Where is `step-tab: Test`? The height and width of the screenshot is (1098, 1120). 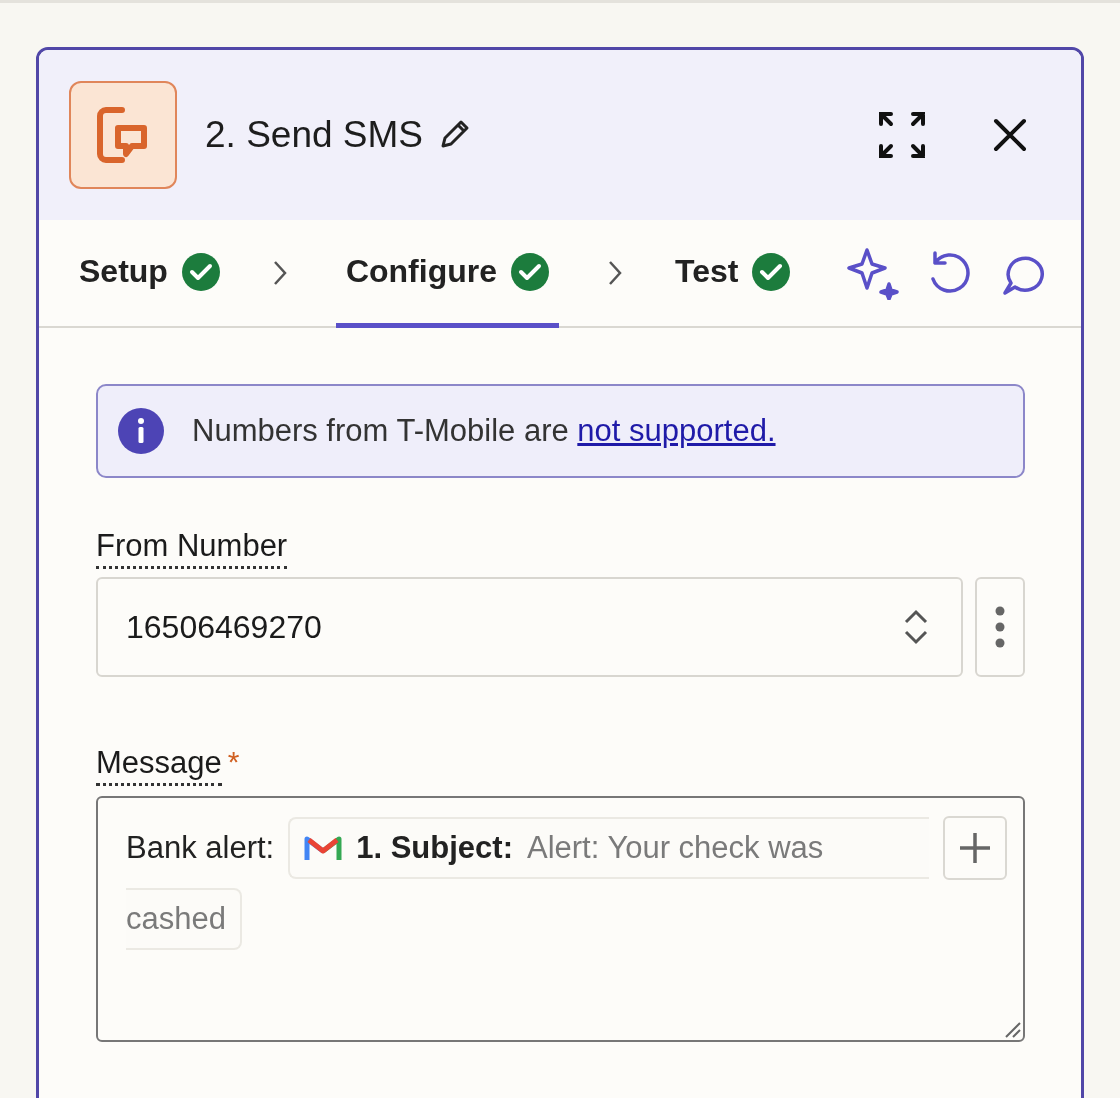
step-tab: Test is located at coordinates (733, 274).